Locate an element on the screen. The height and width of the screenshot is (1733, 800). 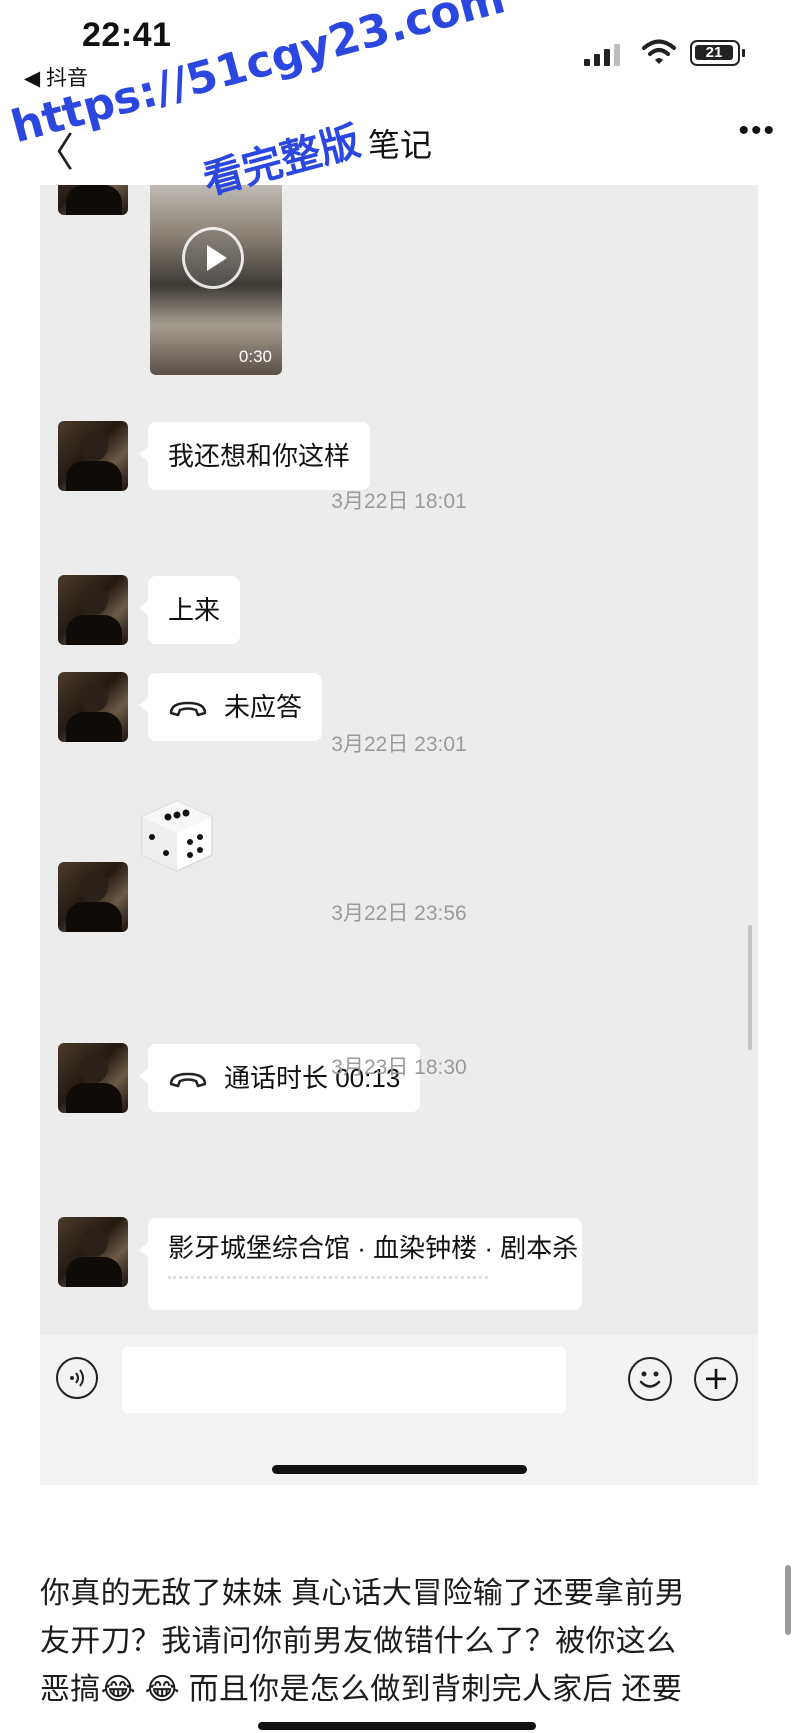
video-message: 0:30 is located at coordinates (216, 280).